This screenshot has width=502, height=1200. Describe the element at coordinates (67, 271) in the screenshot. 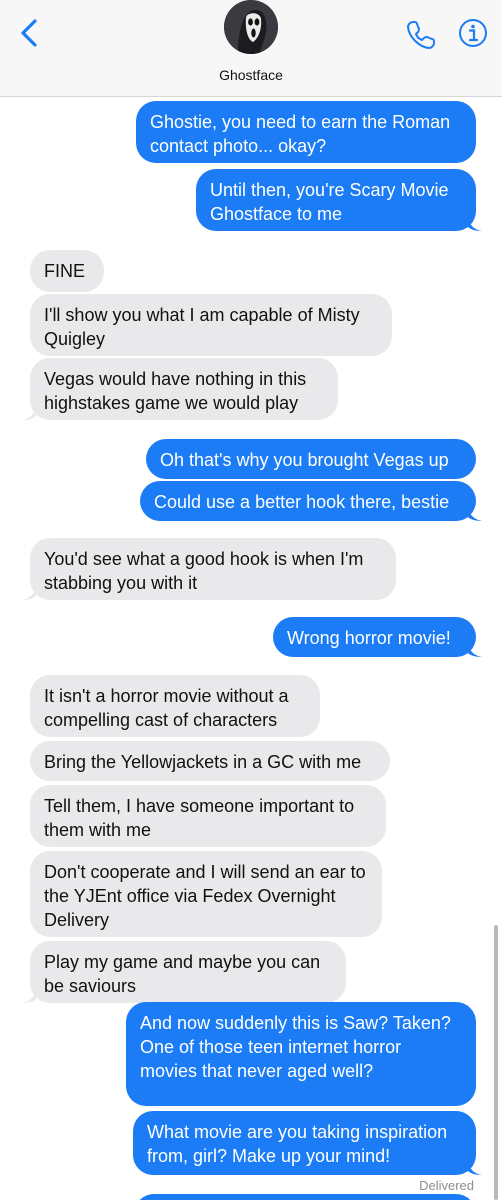

I see `incoming-message: FINE` at that location.